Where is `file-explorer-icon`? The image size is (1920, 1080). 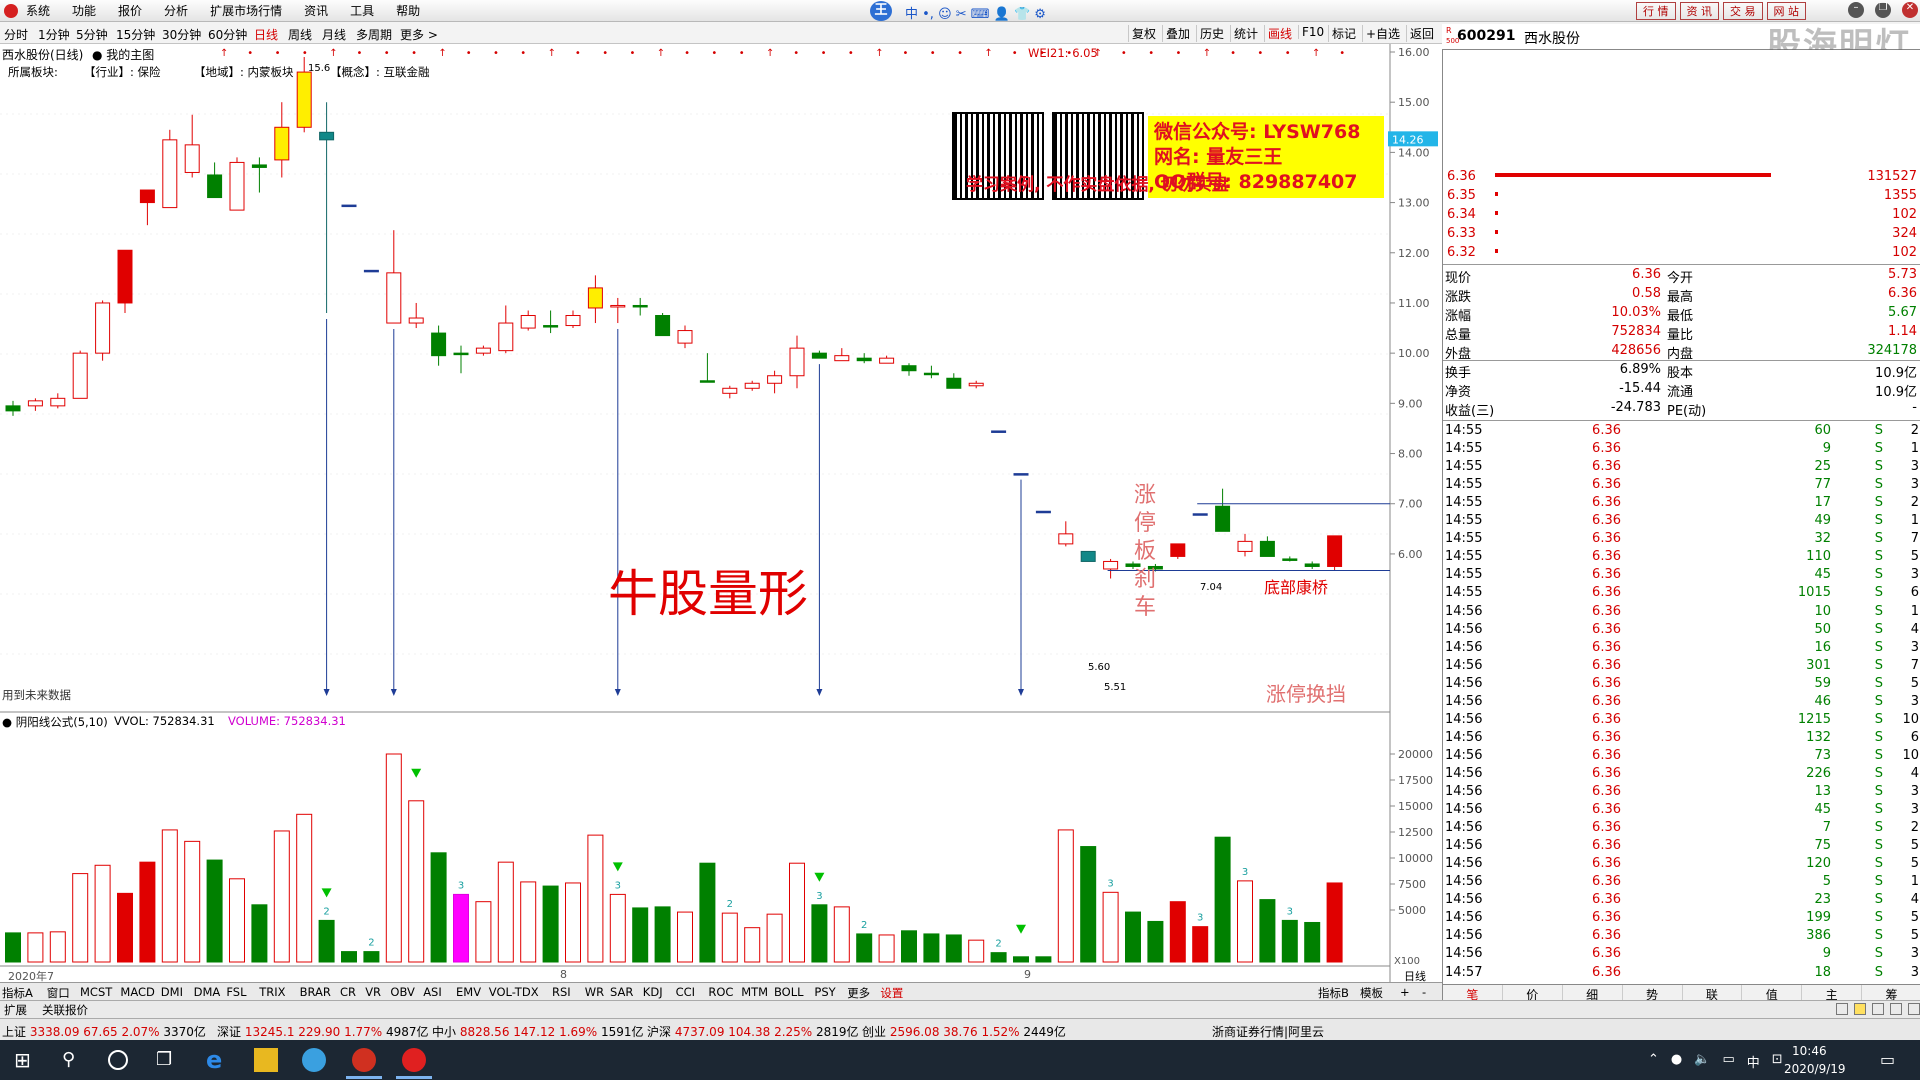
file-explorer-icon is located at coordinates (266, 1060).